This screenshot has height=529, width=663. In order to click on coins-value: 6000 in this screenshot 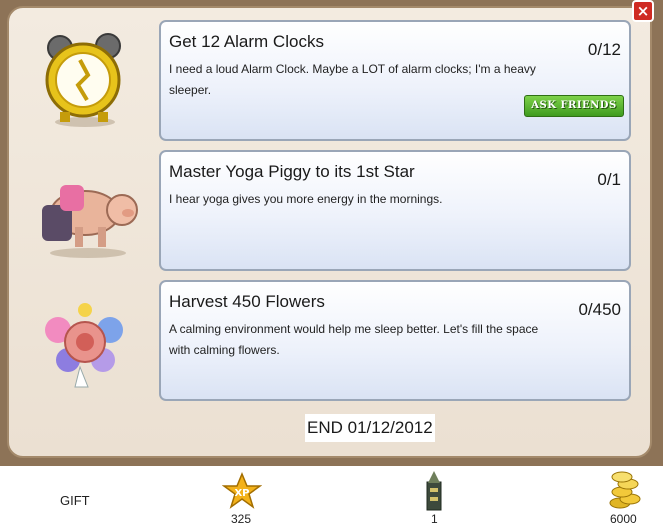, I will do `click(623, 519)`.